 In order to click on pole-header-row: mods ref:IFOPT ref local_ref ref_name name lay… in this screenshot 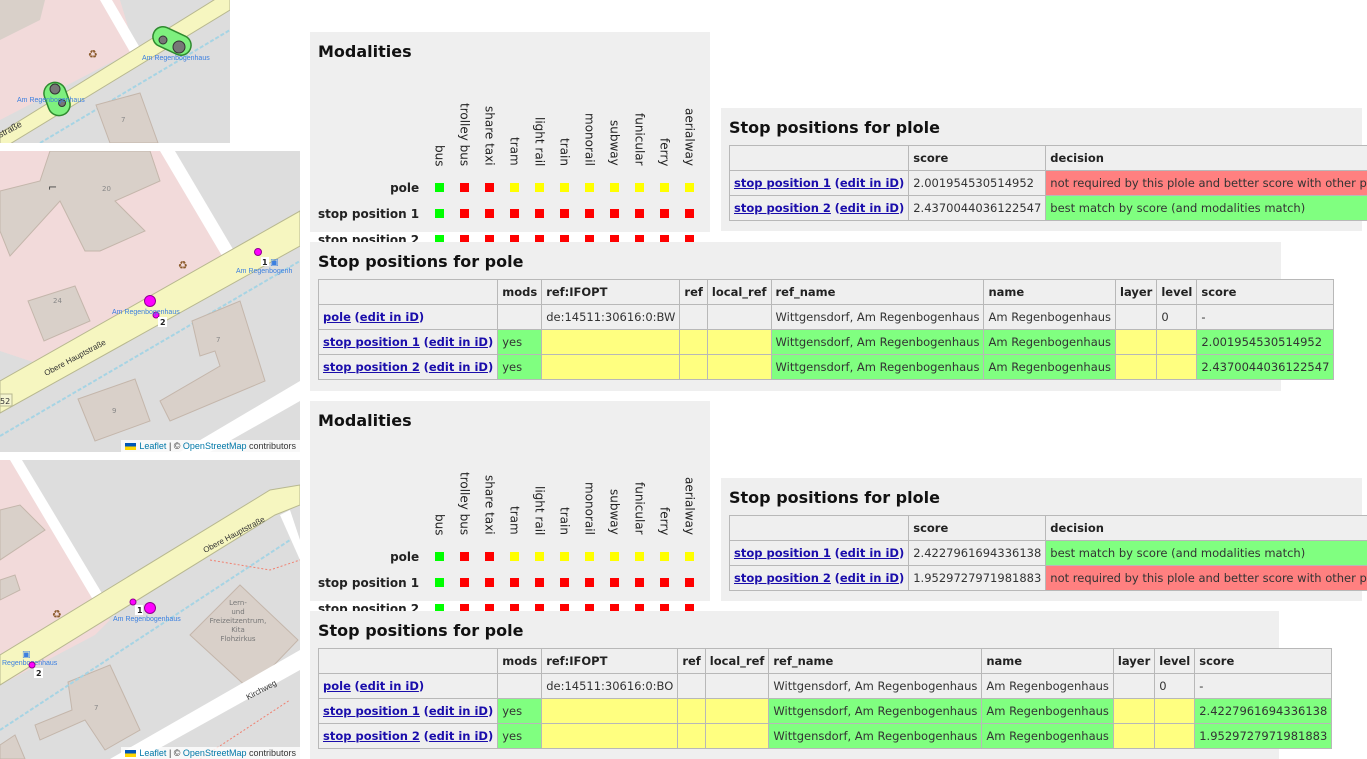, I will do `click(826, 292)`.